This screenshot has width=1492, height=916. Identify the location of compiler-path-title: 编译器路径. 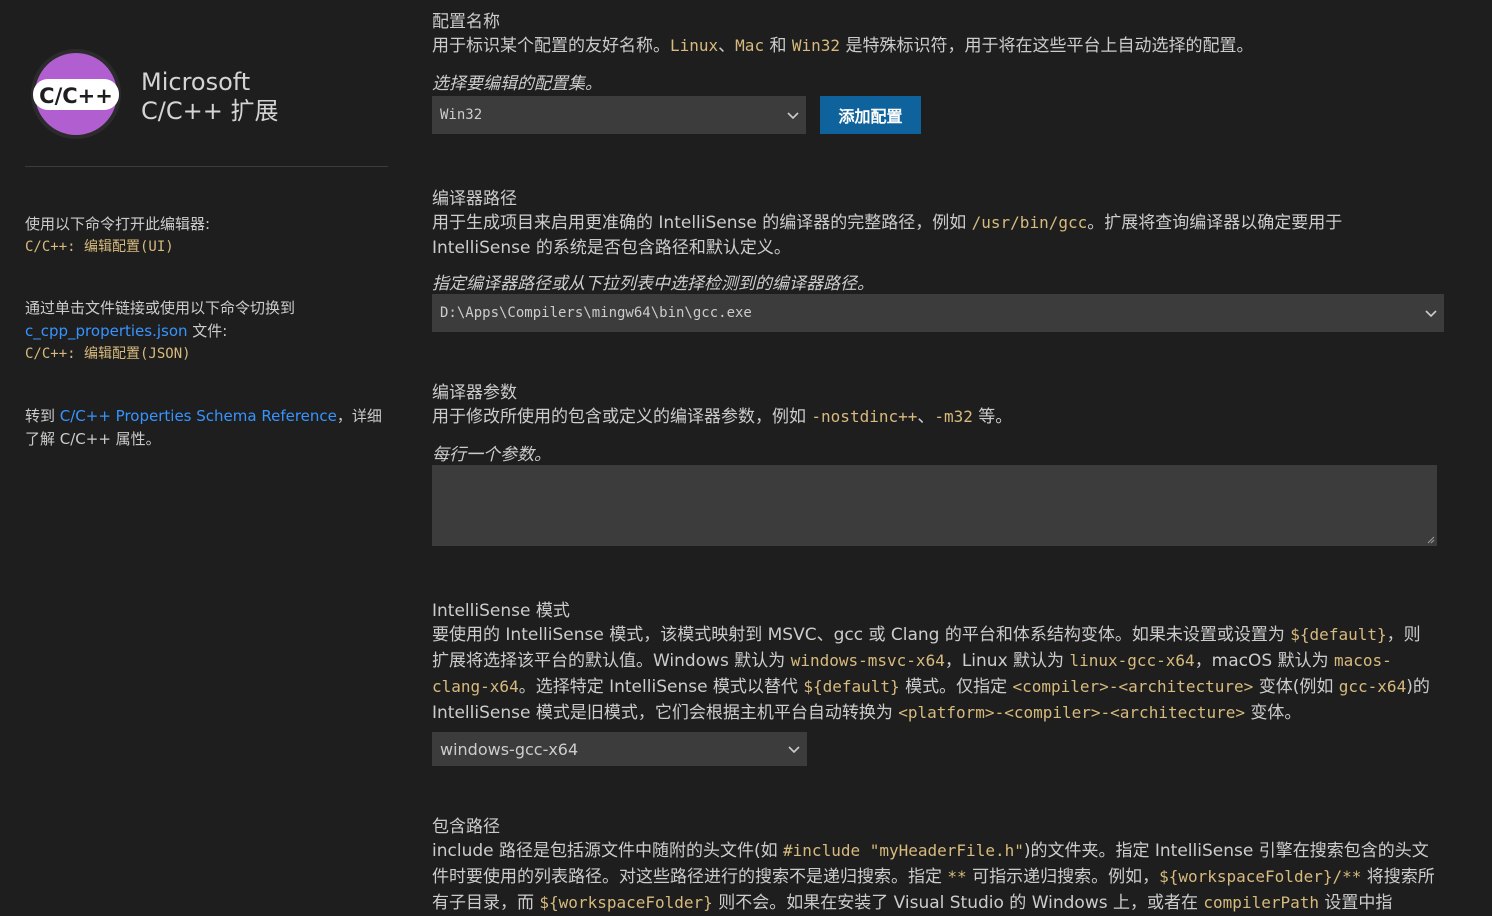
(474, 199).